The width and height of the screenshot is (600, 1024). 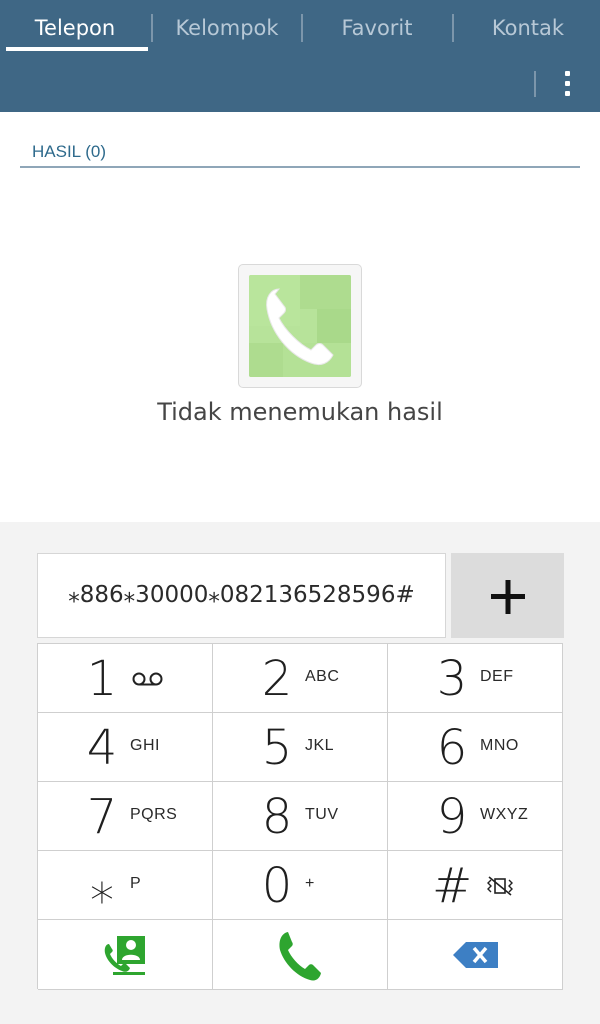 What do you see at coordinates (69, 151) in the screenshot?
I see `results-count-label: HASIL (0)` at bounding box center [69, 151].